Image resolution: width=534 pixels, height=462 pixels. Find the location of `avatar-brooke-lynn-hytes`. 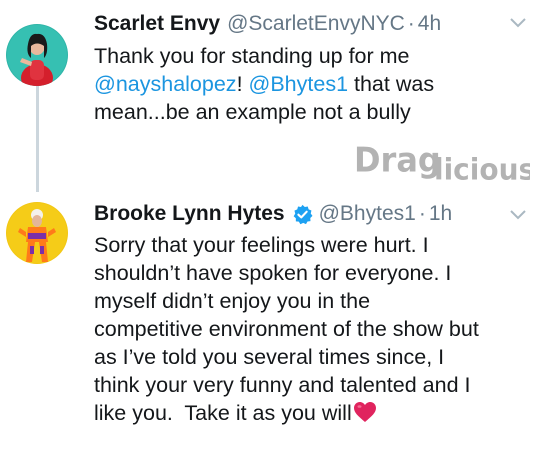

avatar-brooke-lynn-hytes is located at coordinates (37, 233).